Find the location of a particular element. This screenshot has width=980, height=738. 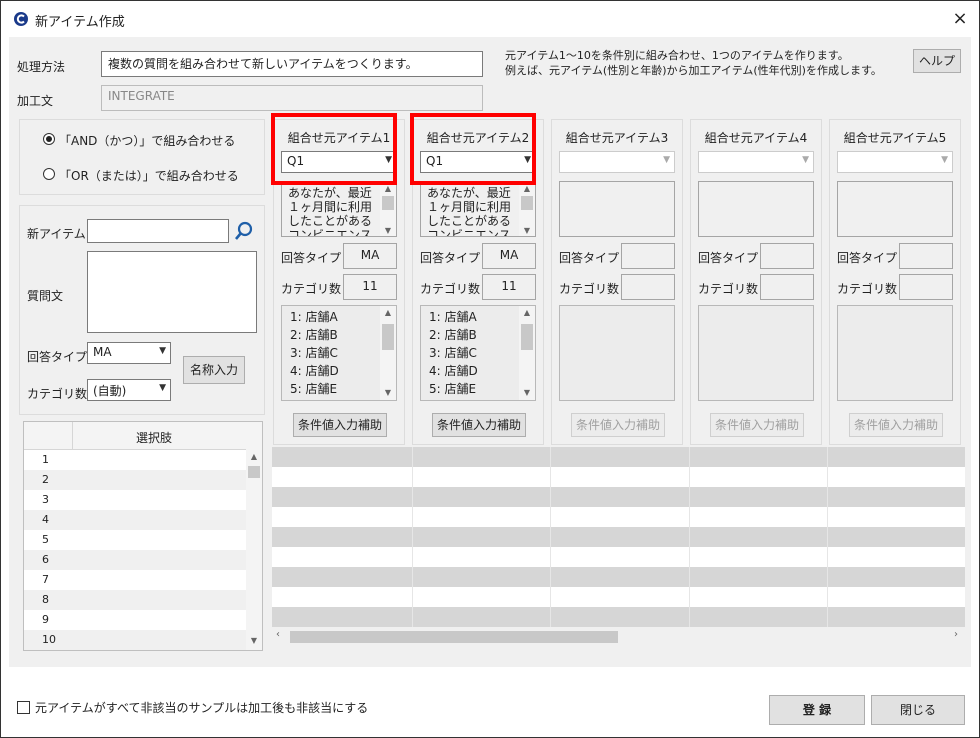

hscroll-thumb is located at coordinates (454, 637).